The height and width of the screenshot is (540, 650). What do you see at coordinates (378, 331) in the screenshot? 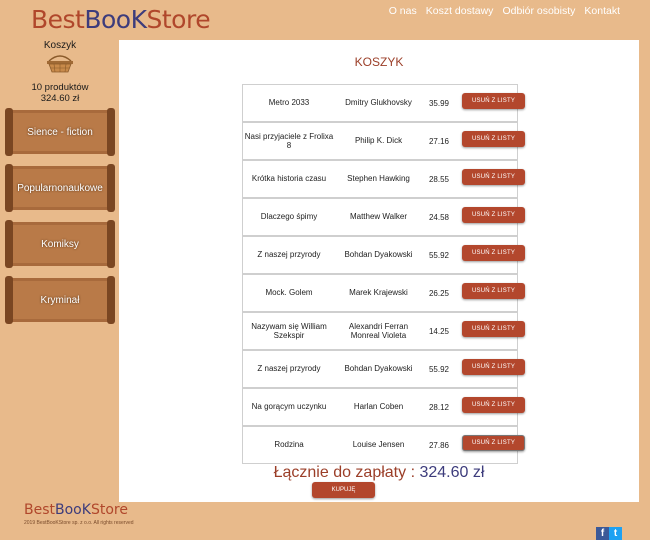
I see `item-author: Alexandri Ferran Monreal Violeta` at bounding box center [378, 331].